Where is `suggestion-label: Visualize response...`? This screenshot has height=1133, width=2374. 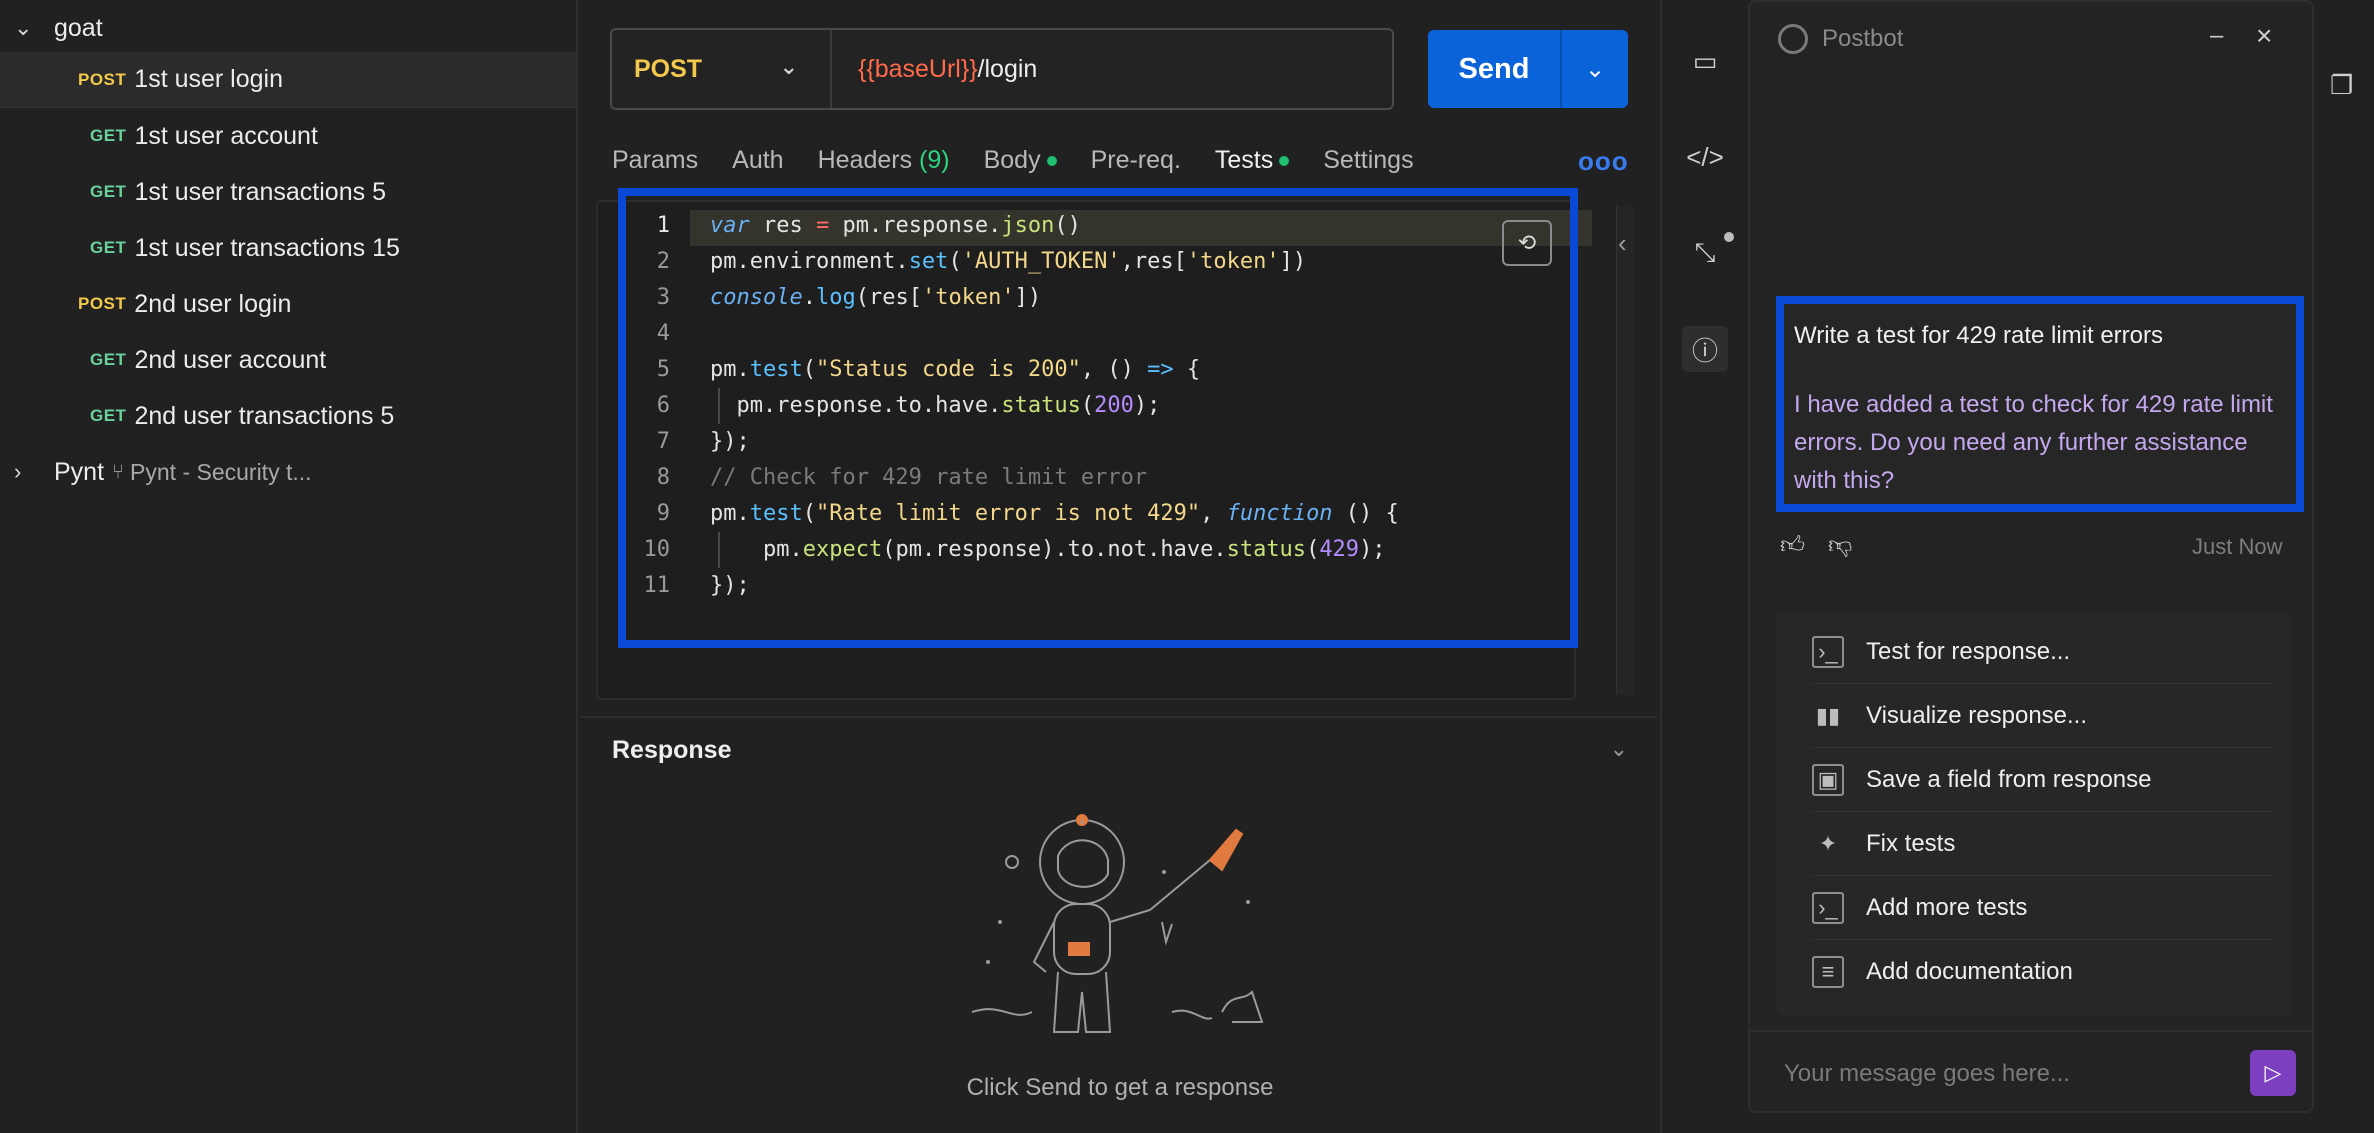 suggestion-label: Visualize response... is located at coordinates (1977, 715).